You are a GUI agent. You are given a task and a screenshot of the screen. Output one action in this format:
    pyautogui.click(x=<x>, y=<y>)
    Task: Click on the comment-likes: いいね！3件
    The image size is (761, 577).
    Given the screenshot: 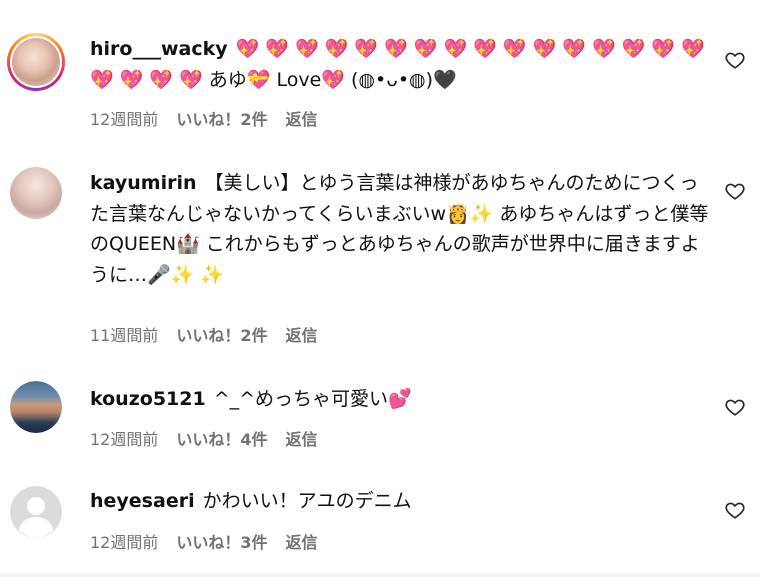 What is the action you would take?
    pyautogui.click(x=221, y=542)
    